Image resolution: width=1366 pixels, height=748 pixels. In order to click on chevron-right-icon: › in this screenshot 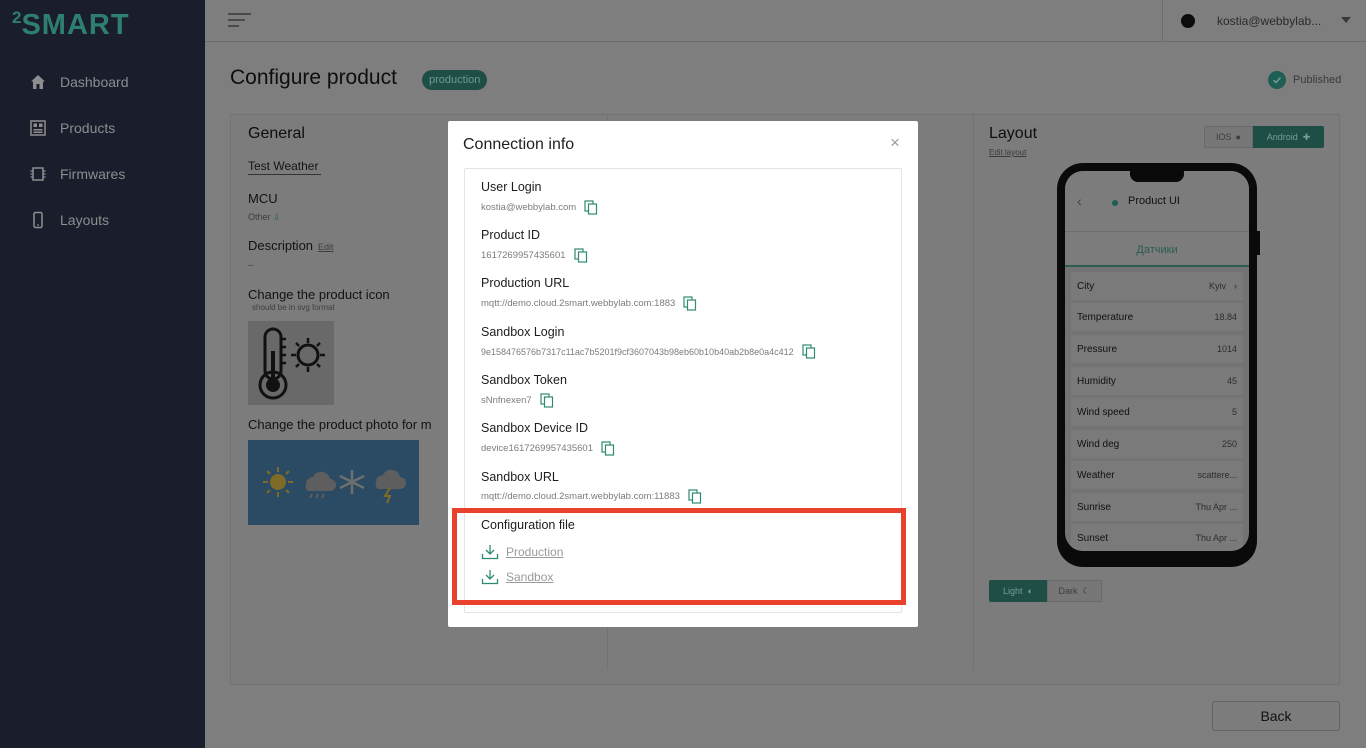, I will do `click(1235, 286)`.